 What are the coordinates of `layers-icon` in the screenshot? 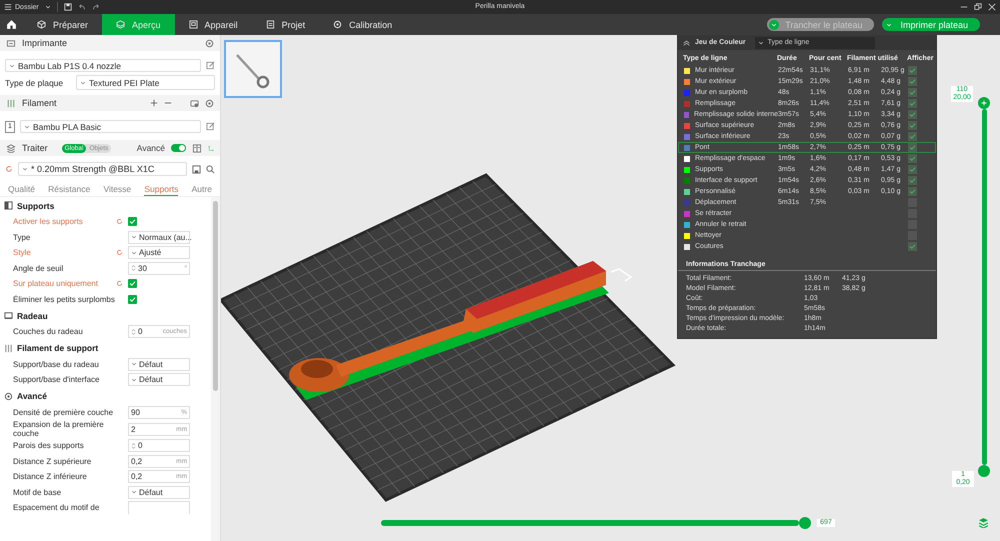 It's located at (983, 522).